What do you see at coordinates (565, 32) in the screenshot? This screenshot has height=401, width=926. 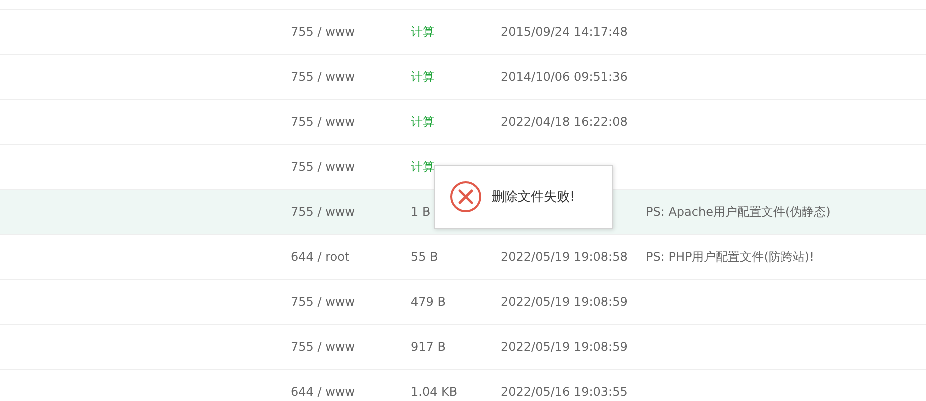 I see `date-cell-text: 2015/09/24 14:17:48` at bounding box center [565, 32].